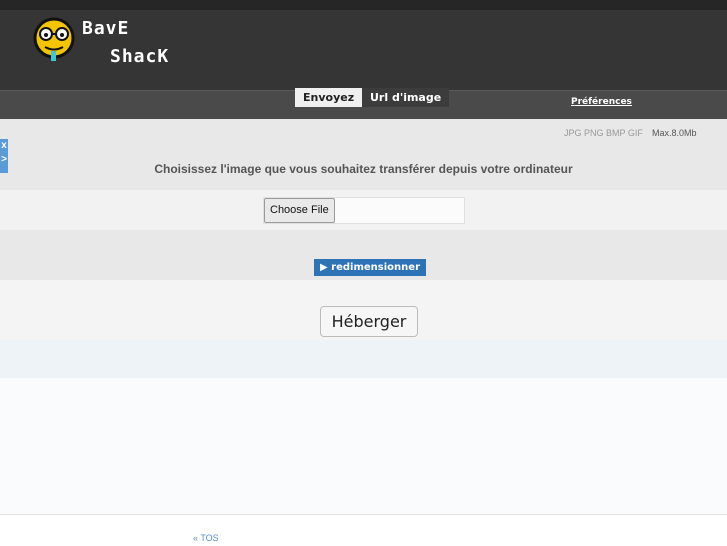 Image resolution: width=727 pixels, height=546 pixels. Describe the element at coordinates (54, 39) in the screenshot. I see `smiley-glasses-icon` at that location.